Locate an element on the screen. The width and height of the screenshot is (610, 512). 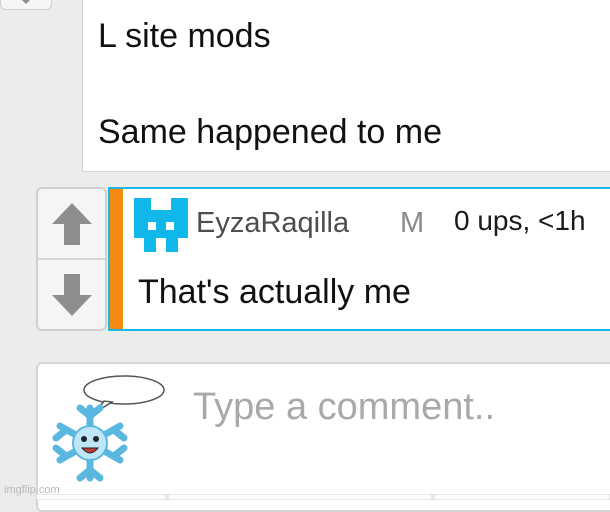
new-comment-accent is located at coordinates (116, 259).